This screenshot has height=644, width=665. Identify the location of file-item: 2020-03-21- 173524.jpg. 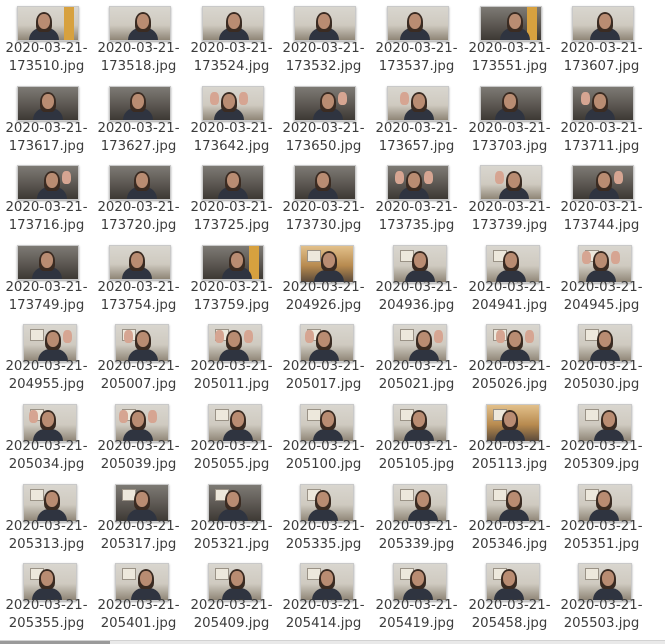
(231, 39).